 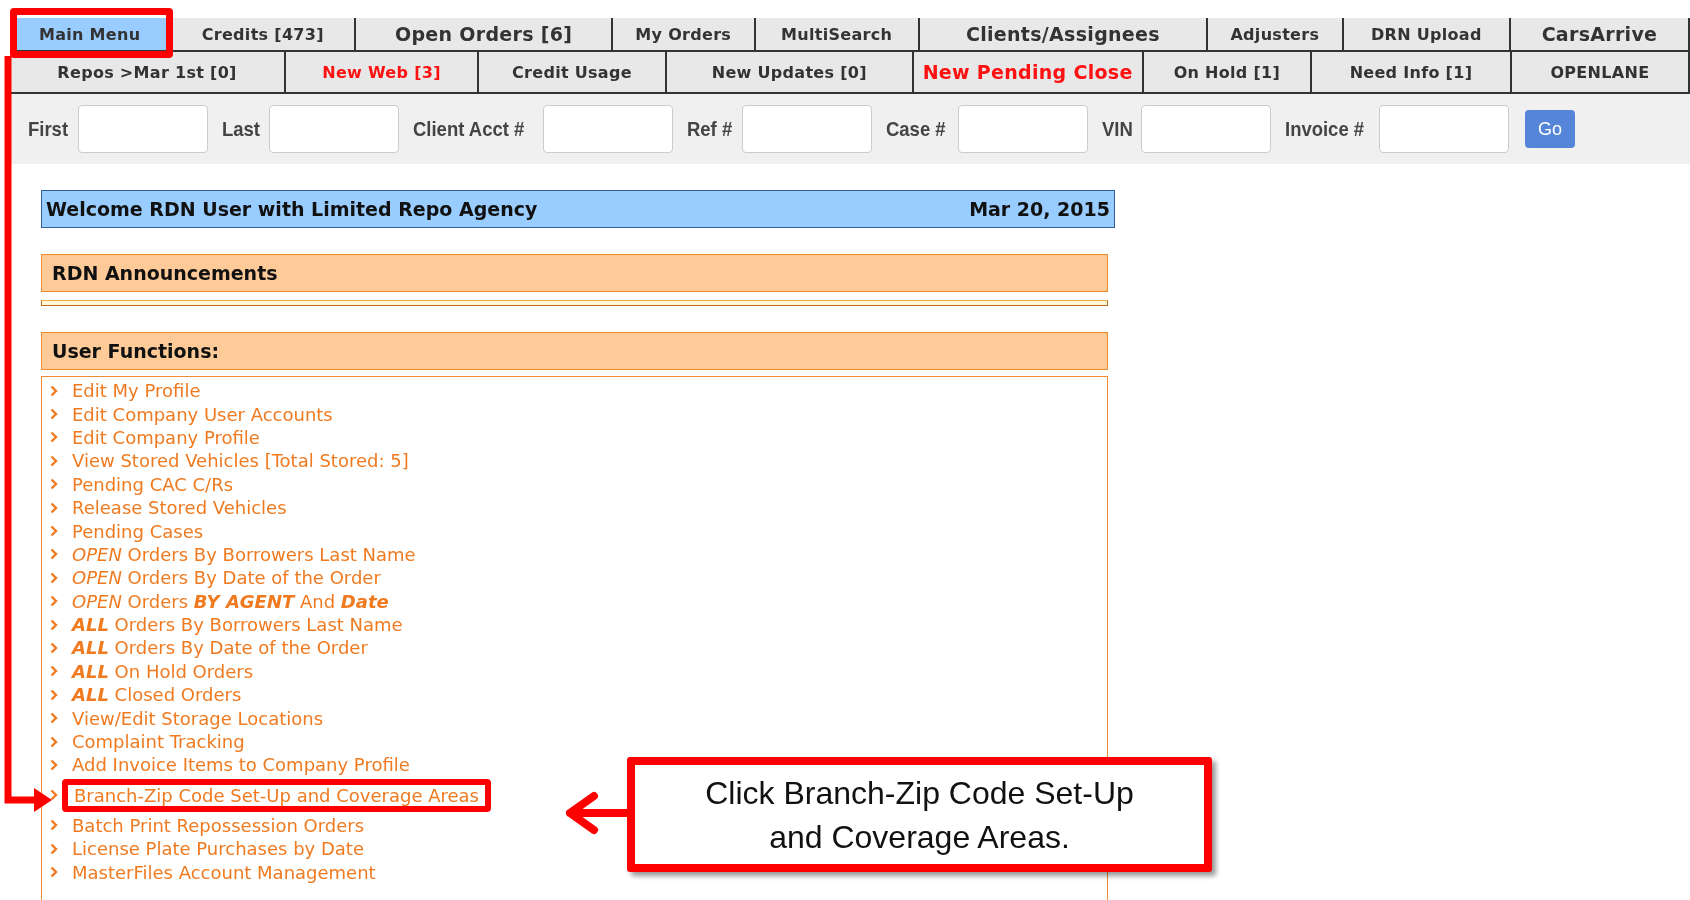 I want to click on welcome-text: Welcome RDN User with Limited Repo Agency, so click(x=292, y=209).